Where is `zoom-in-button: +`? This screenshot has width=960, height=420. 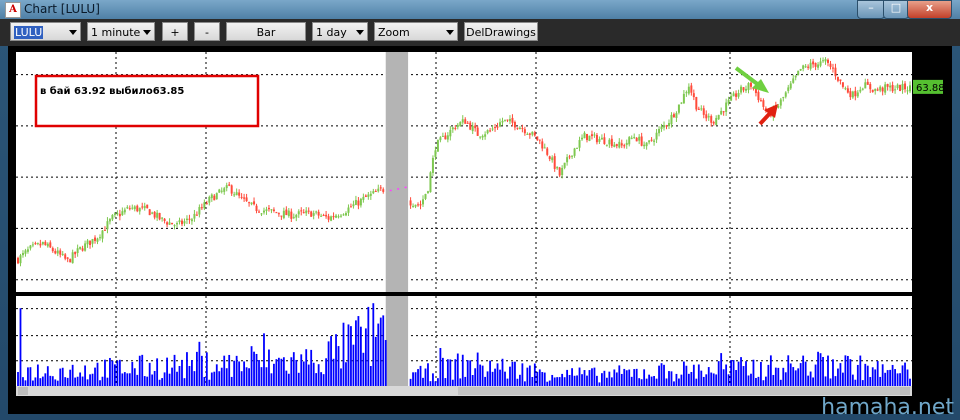 zoom-in-button: + is located at coordinates (175, 31).